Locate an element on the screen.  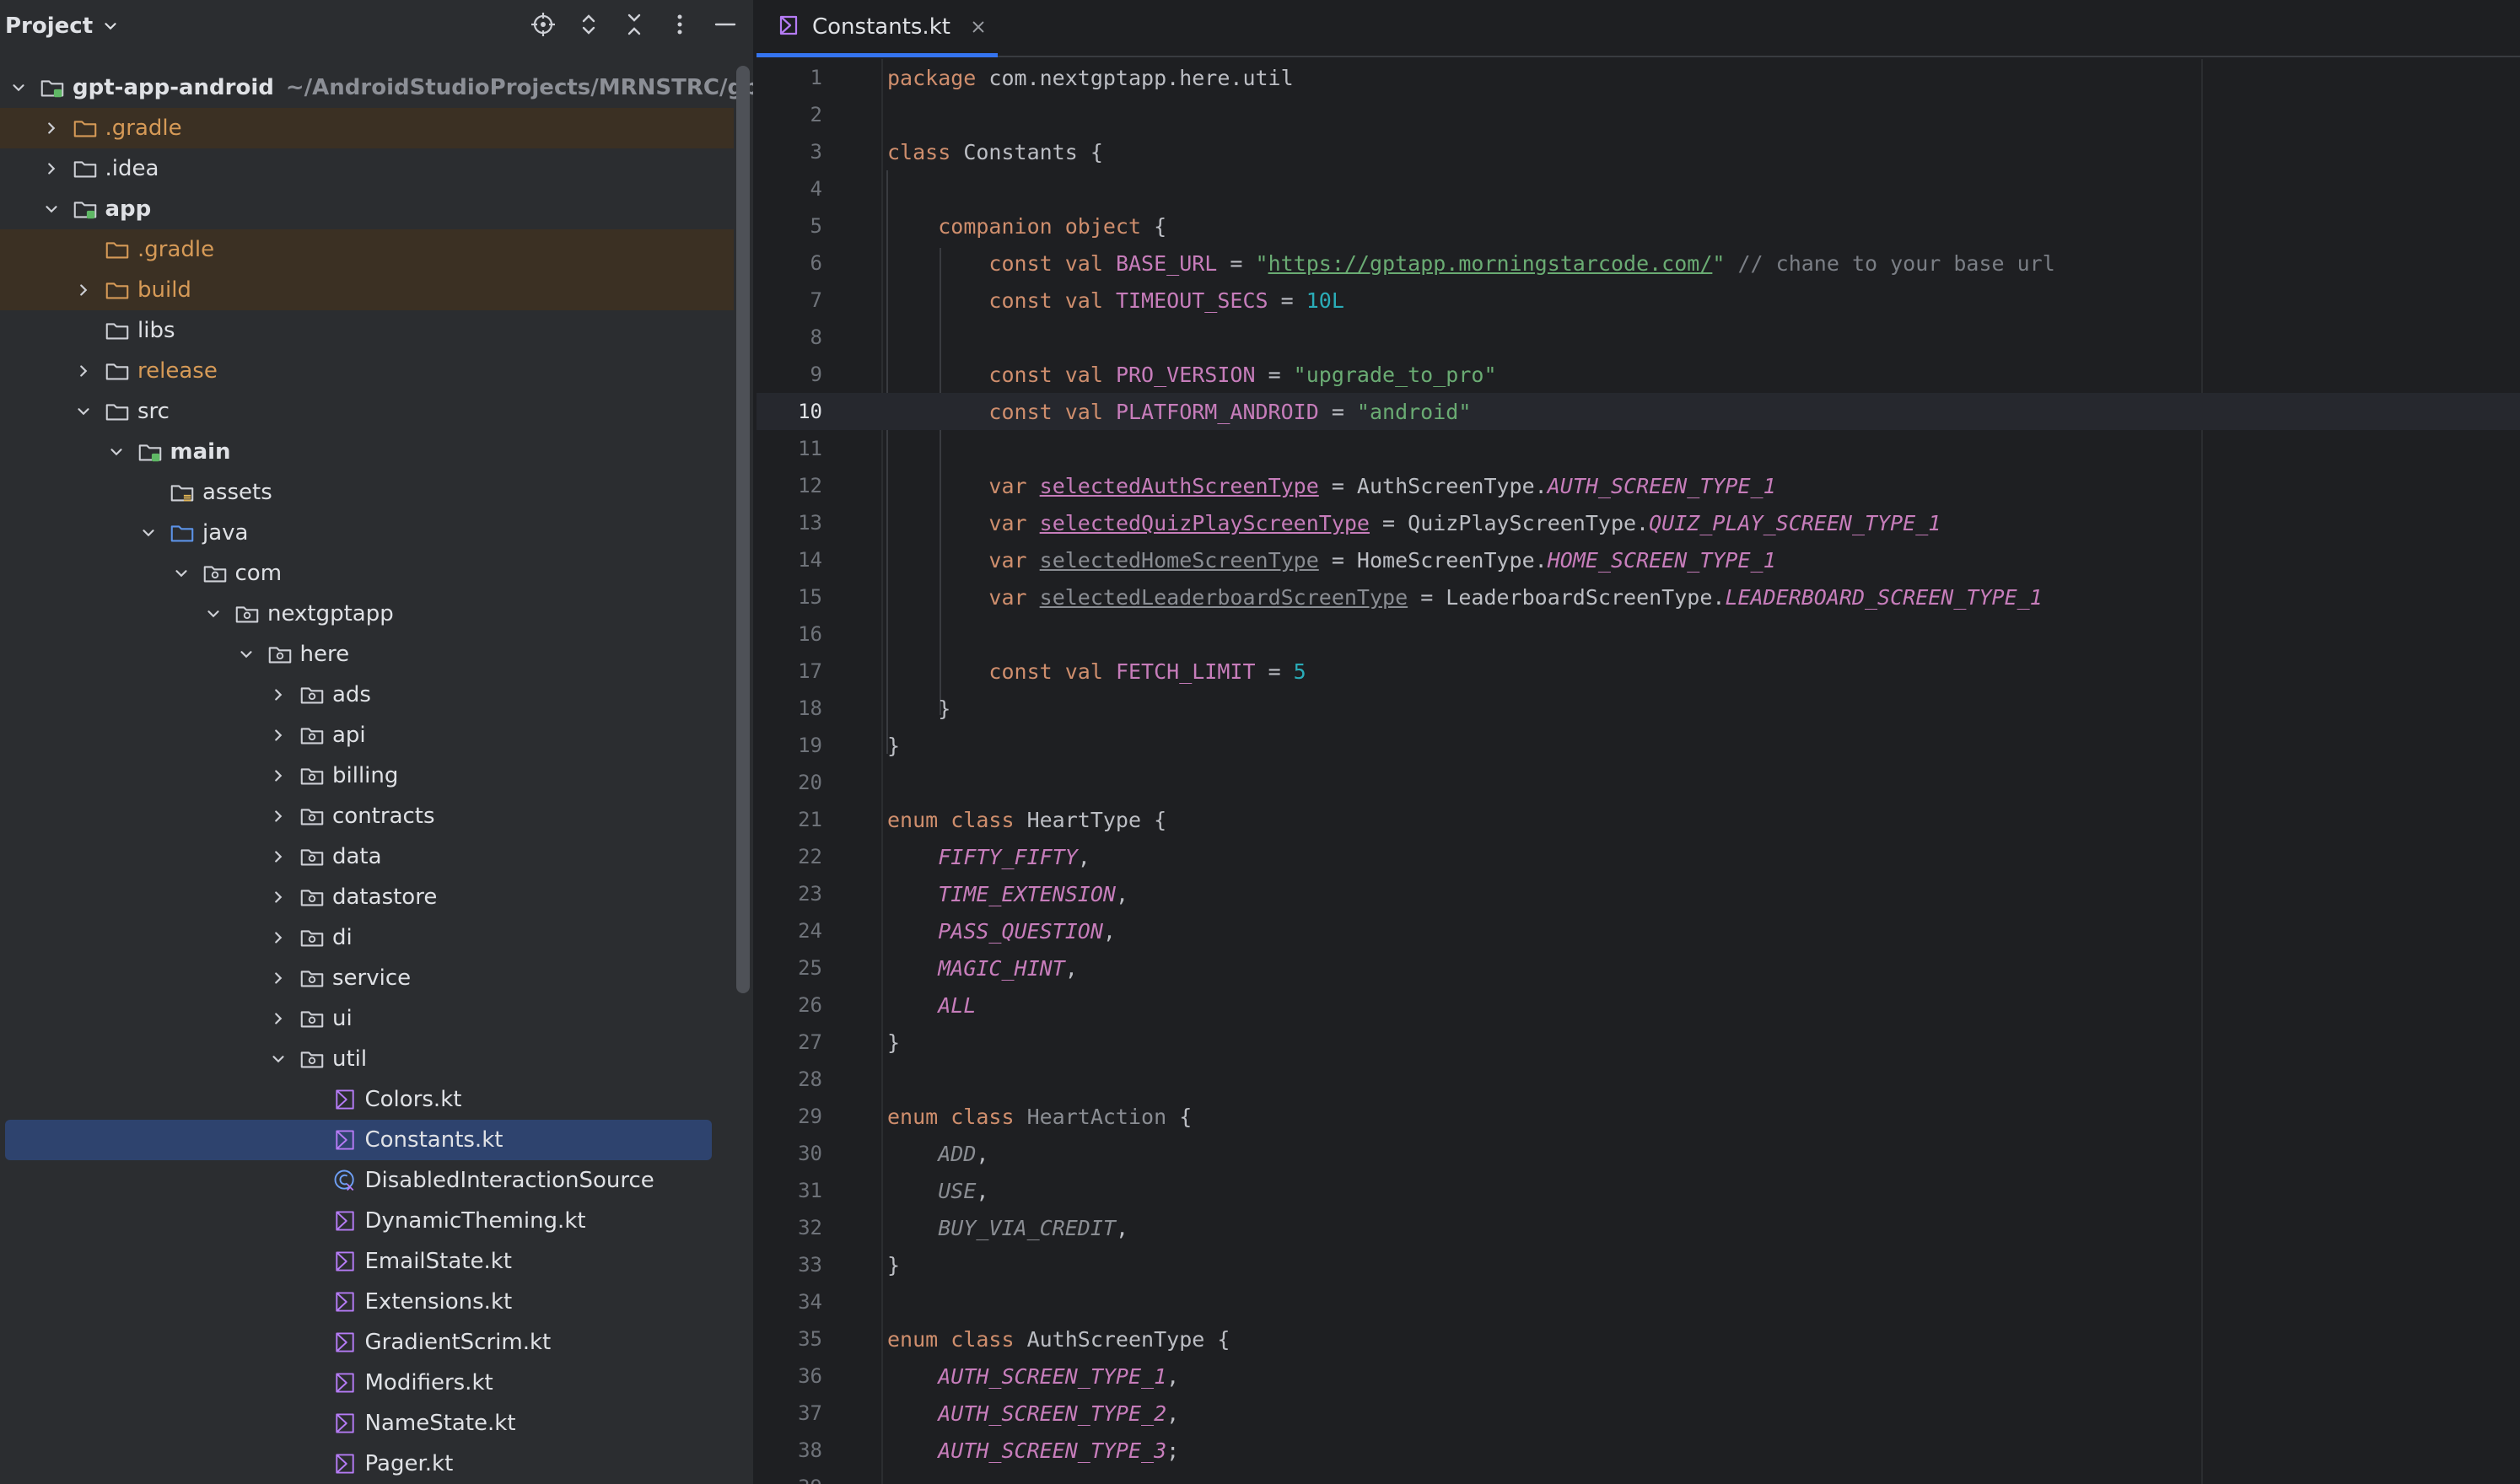
code-line: 22 FIFTY_FIFTY, is located at coordinates (1639, 856).